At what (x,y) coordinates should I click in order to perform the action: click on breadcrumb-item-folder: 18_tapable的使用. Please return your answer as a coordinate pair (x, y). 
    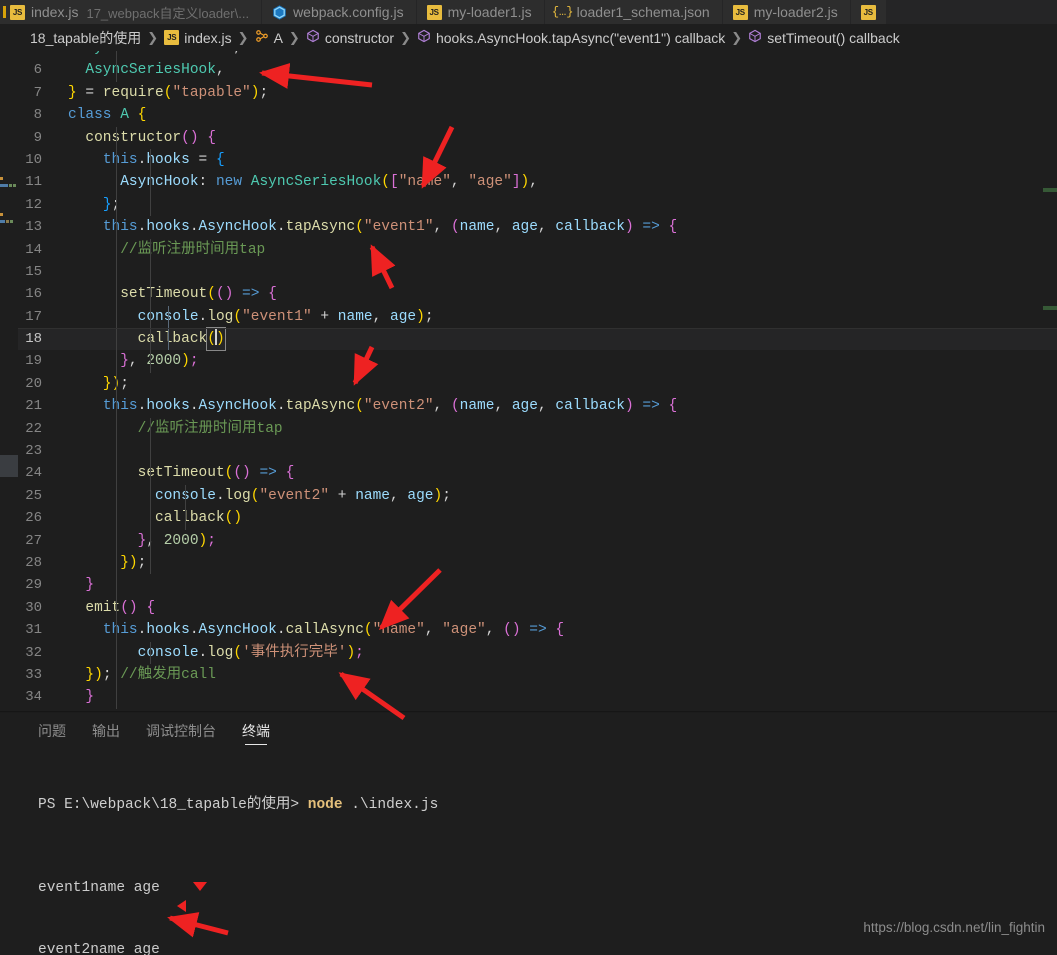
    Looking at the image, I should click on (85, 38).